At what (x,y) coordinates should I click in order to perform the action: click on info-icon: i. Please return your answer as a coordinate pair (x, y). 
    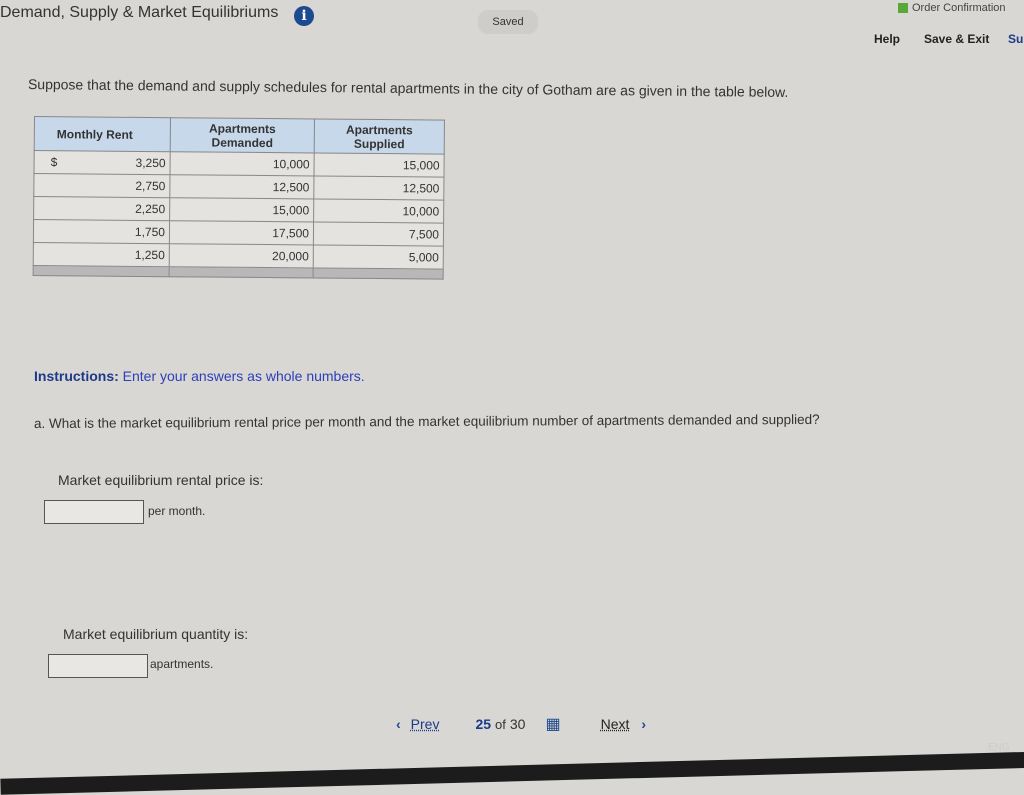
    Looking at the image, I should click on (304, 16).